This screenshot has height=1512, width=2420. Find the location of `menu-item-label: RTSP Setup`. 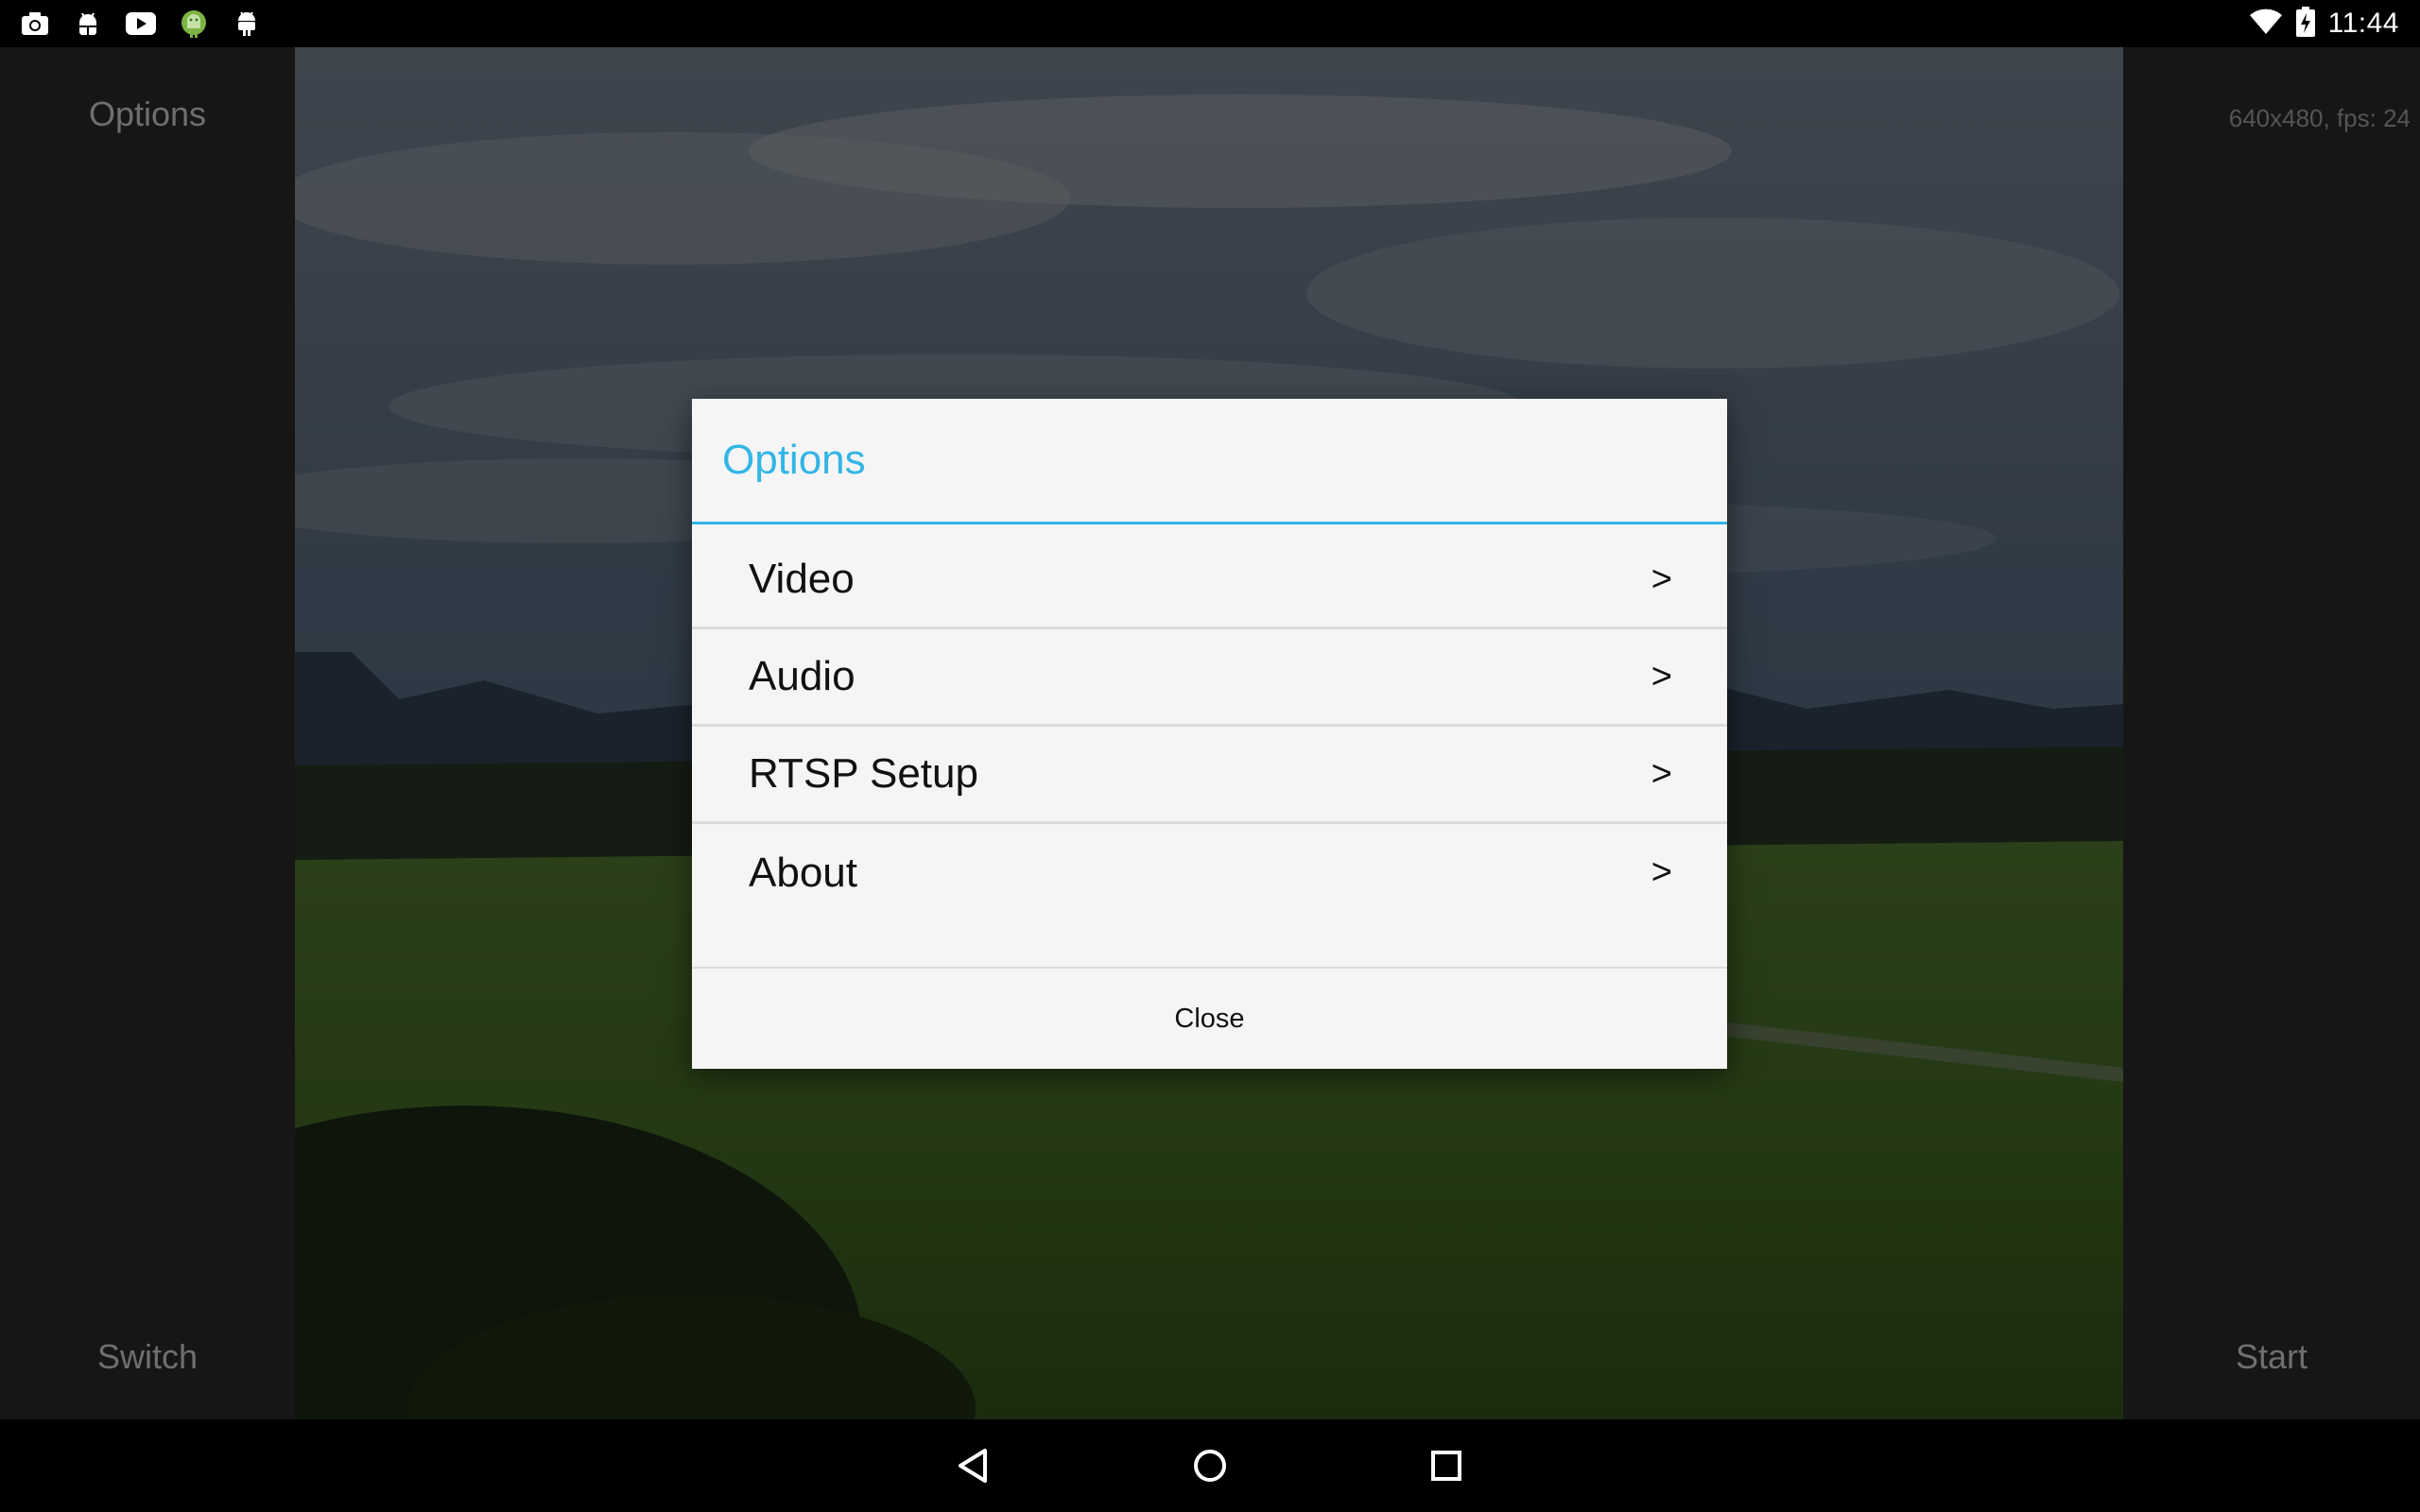

menu-item-label: RTSP Setup is located at coordinates (863, 773).